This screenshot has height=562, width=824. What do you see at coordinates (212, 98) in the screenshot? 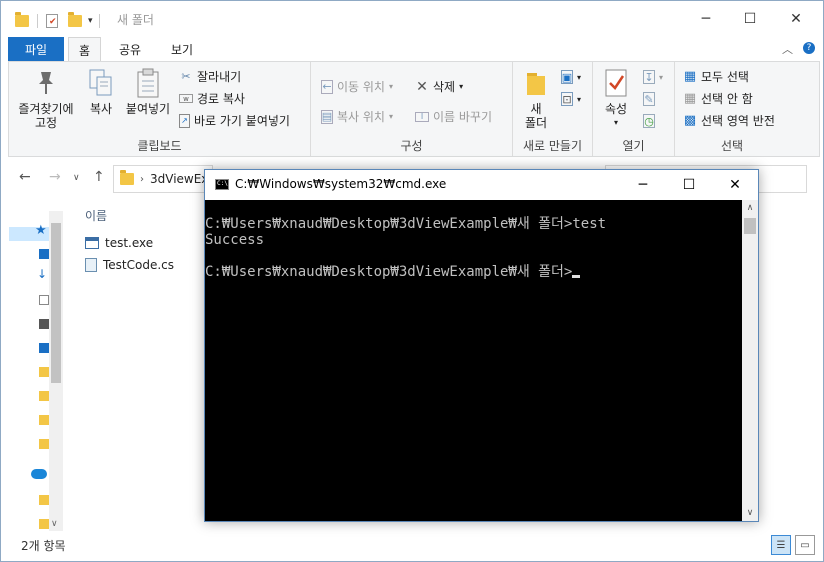
I see `copy-path-button: w 경로 복사` at bounding box center [212, 98].